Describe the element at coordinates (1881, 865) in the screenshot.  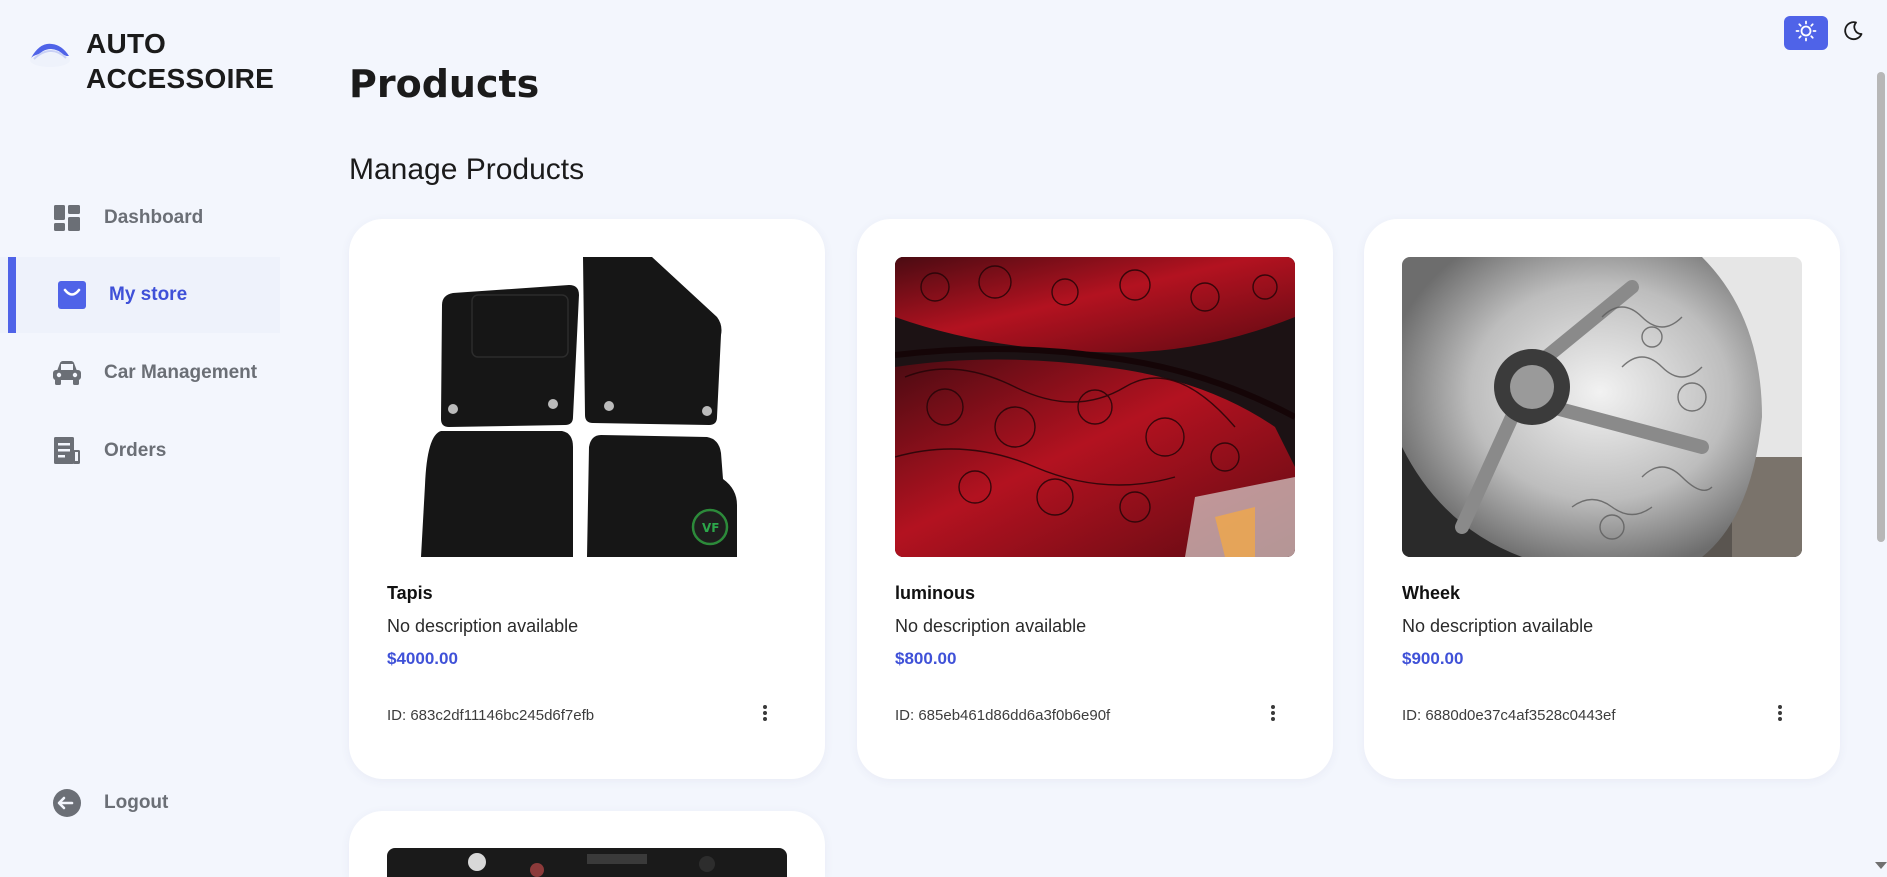
I see `scroll-down-arrow-icon` at that location.